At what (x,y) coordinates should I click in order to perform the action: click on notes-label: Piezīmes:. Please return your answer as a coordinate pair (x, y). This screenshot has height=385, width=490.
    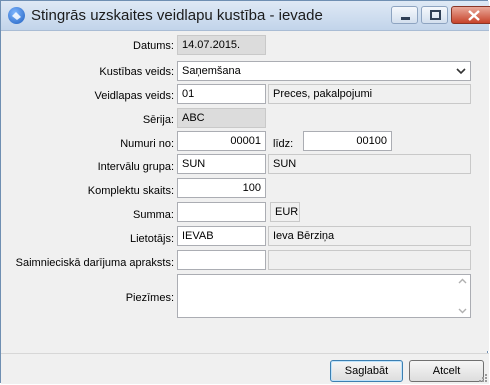
    Looking at the image, I should click on (149, 298).